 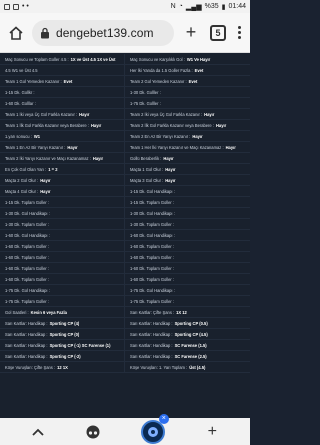 I want to click on right-cell: Sarı Kartlar: Handikap : SC Farense (1.5), so click(x=187, y=345).